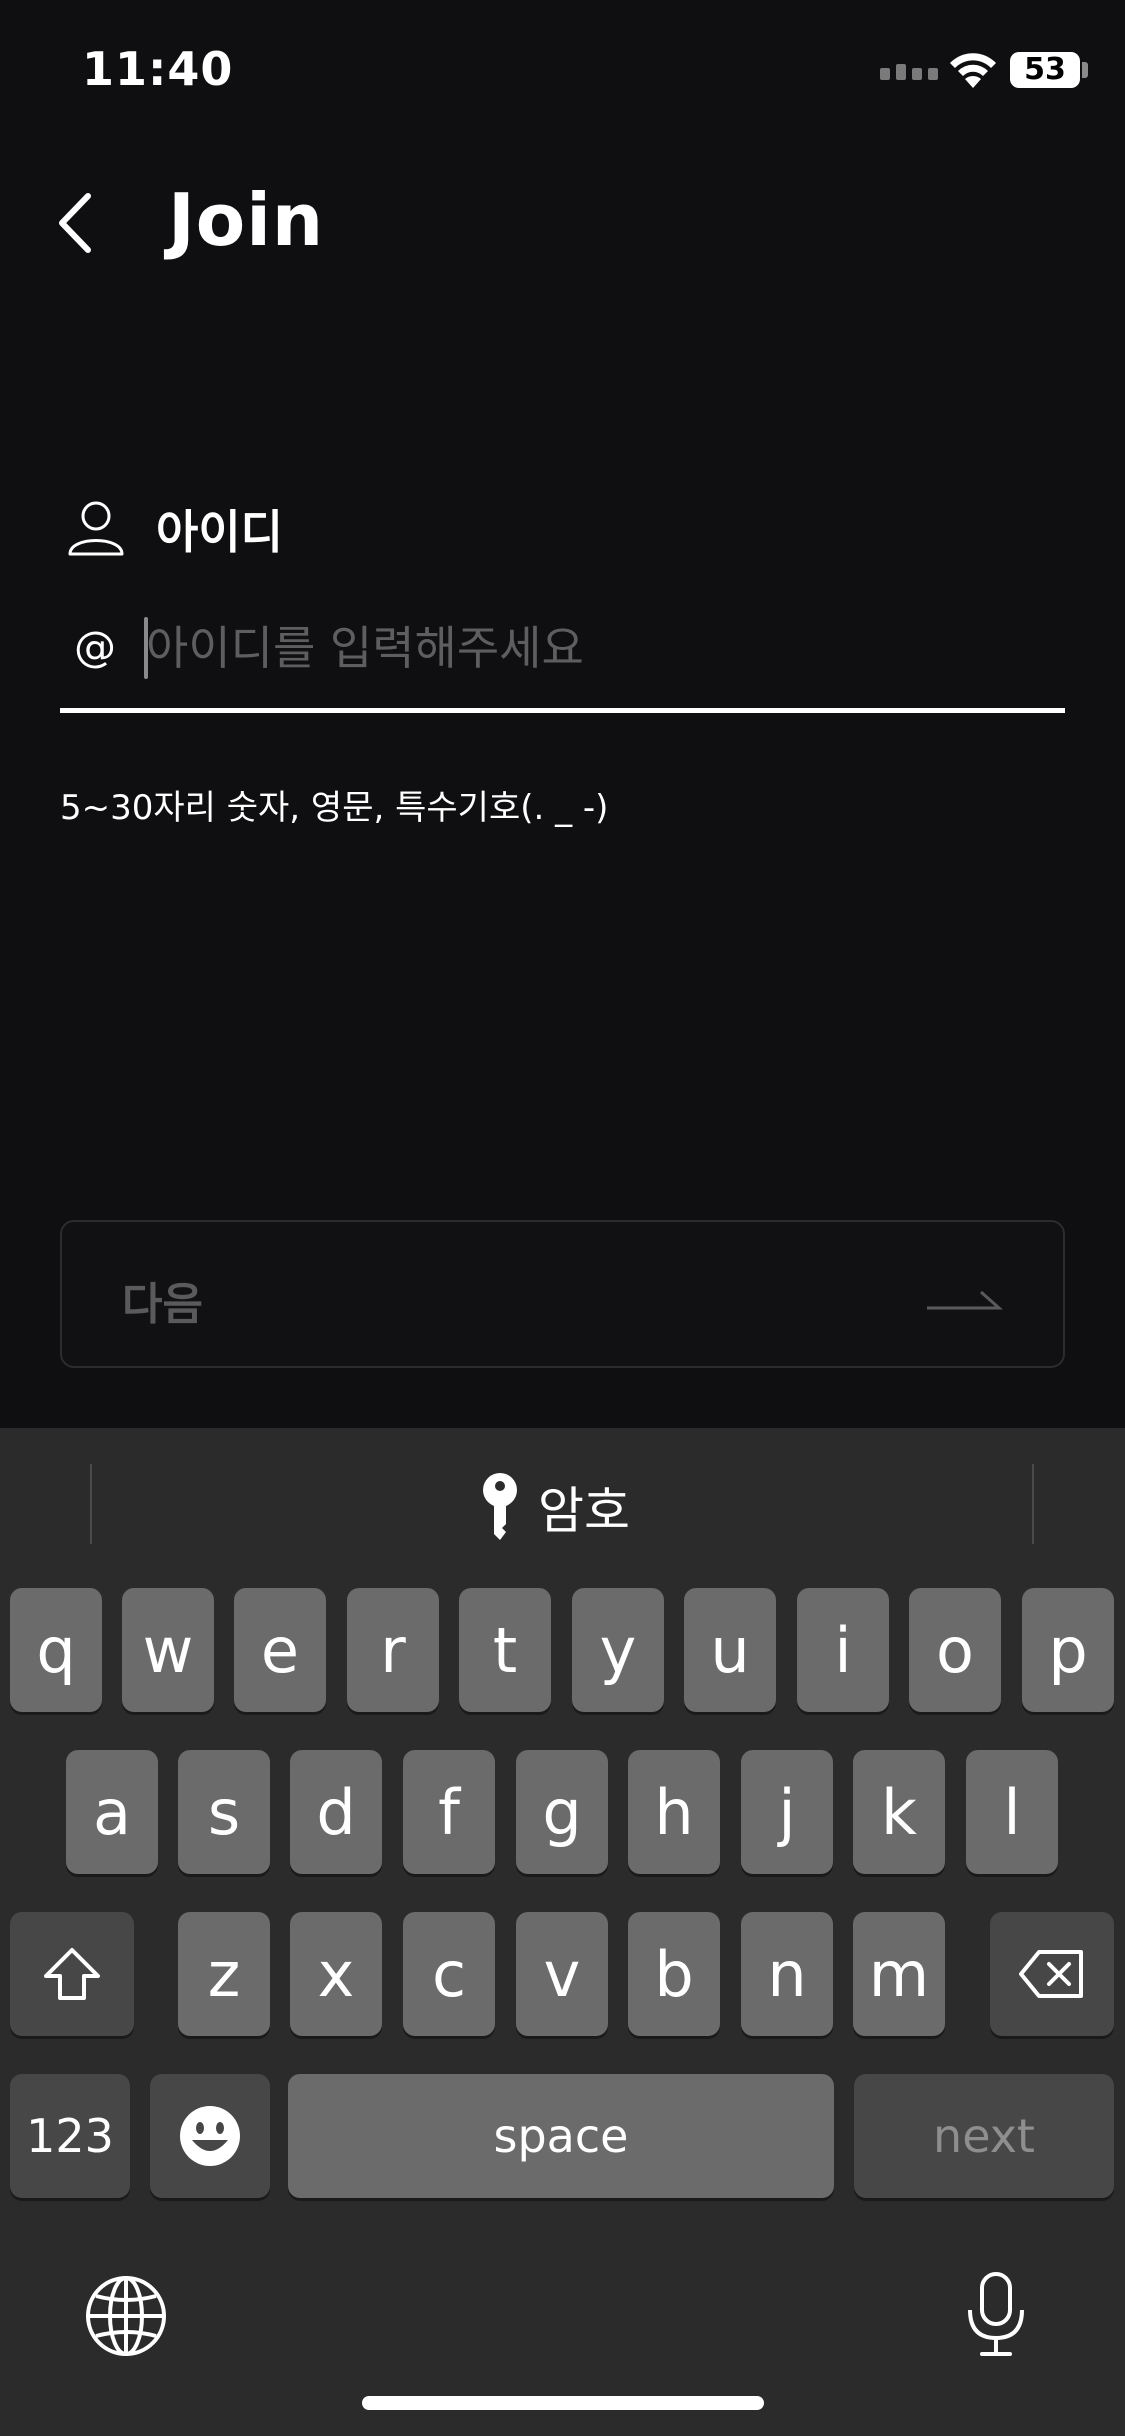 Image resolution: width=1125 pixels, height=2436 pixels. What do you see at coordinates (562, 710) in the screenshot?
I see `input-underline` at bounding box center [562, 710].